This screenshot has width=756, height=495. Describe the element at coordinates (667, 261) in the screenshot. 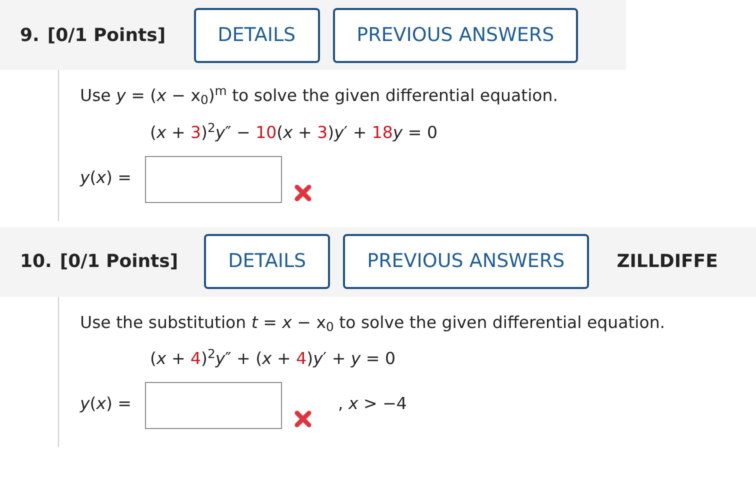

I see `question-tag: ZILLDIFFE` at that location.